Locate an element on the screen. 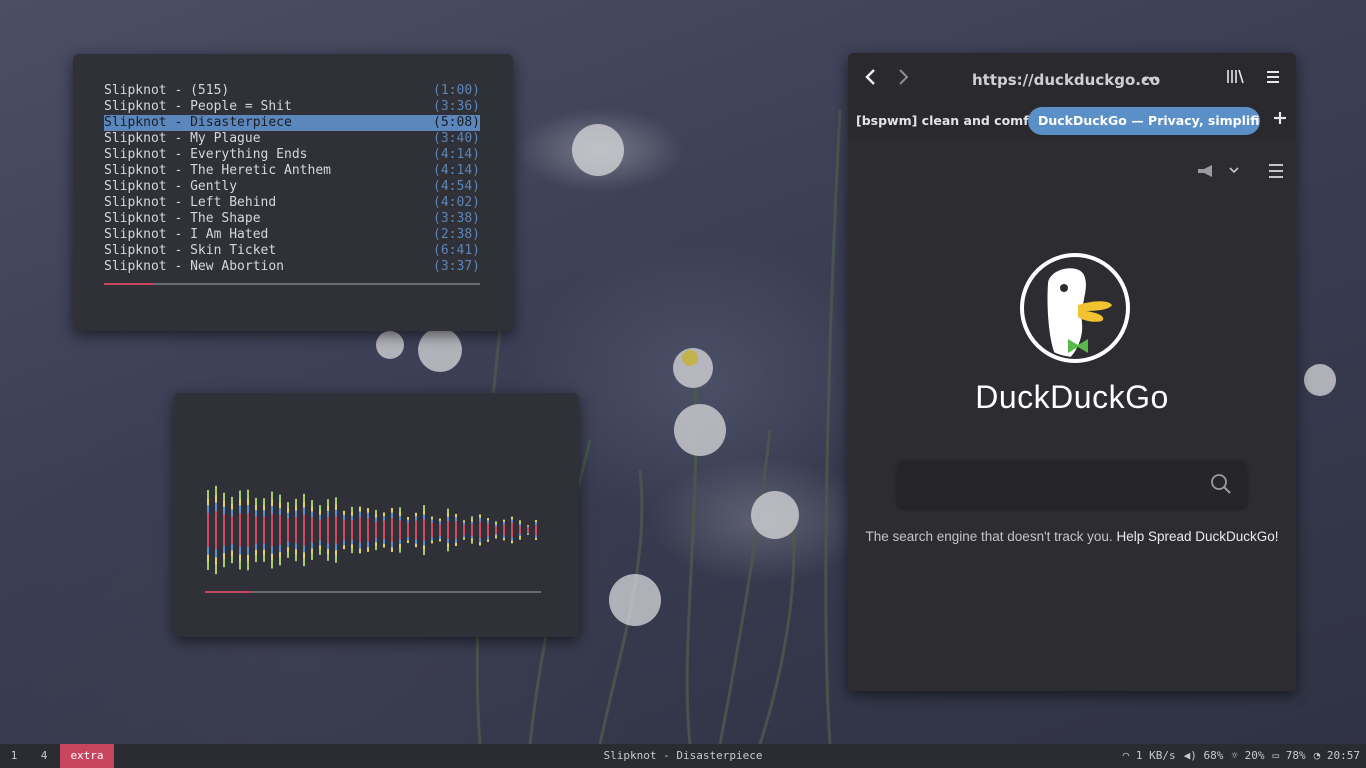  playback-progress-fill is located at coordinates (128, 284).